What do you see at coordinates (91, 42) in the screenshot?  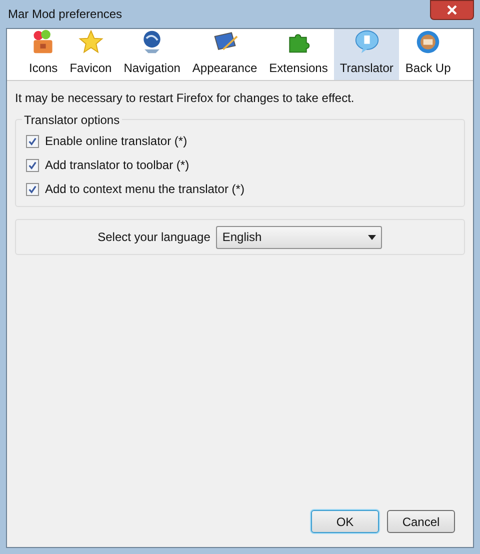 I see `star-icon` at bounding box center [91, 42].